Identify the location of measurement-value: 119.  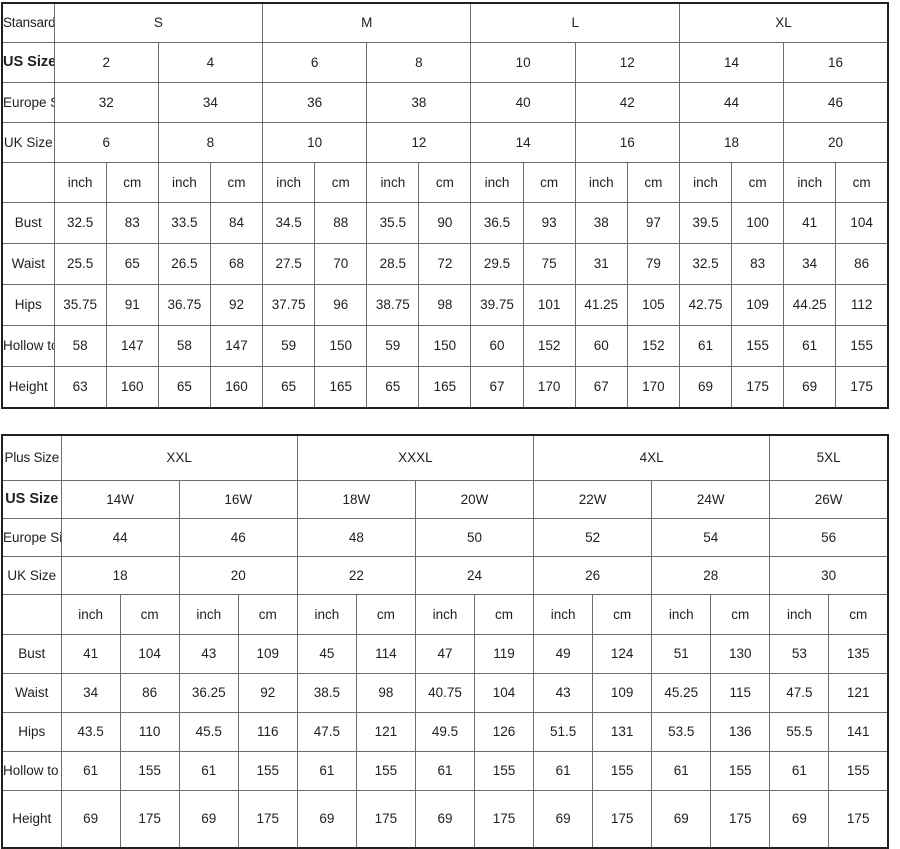
(504, 654).